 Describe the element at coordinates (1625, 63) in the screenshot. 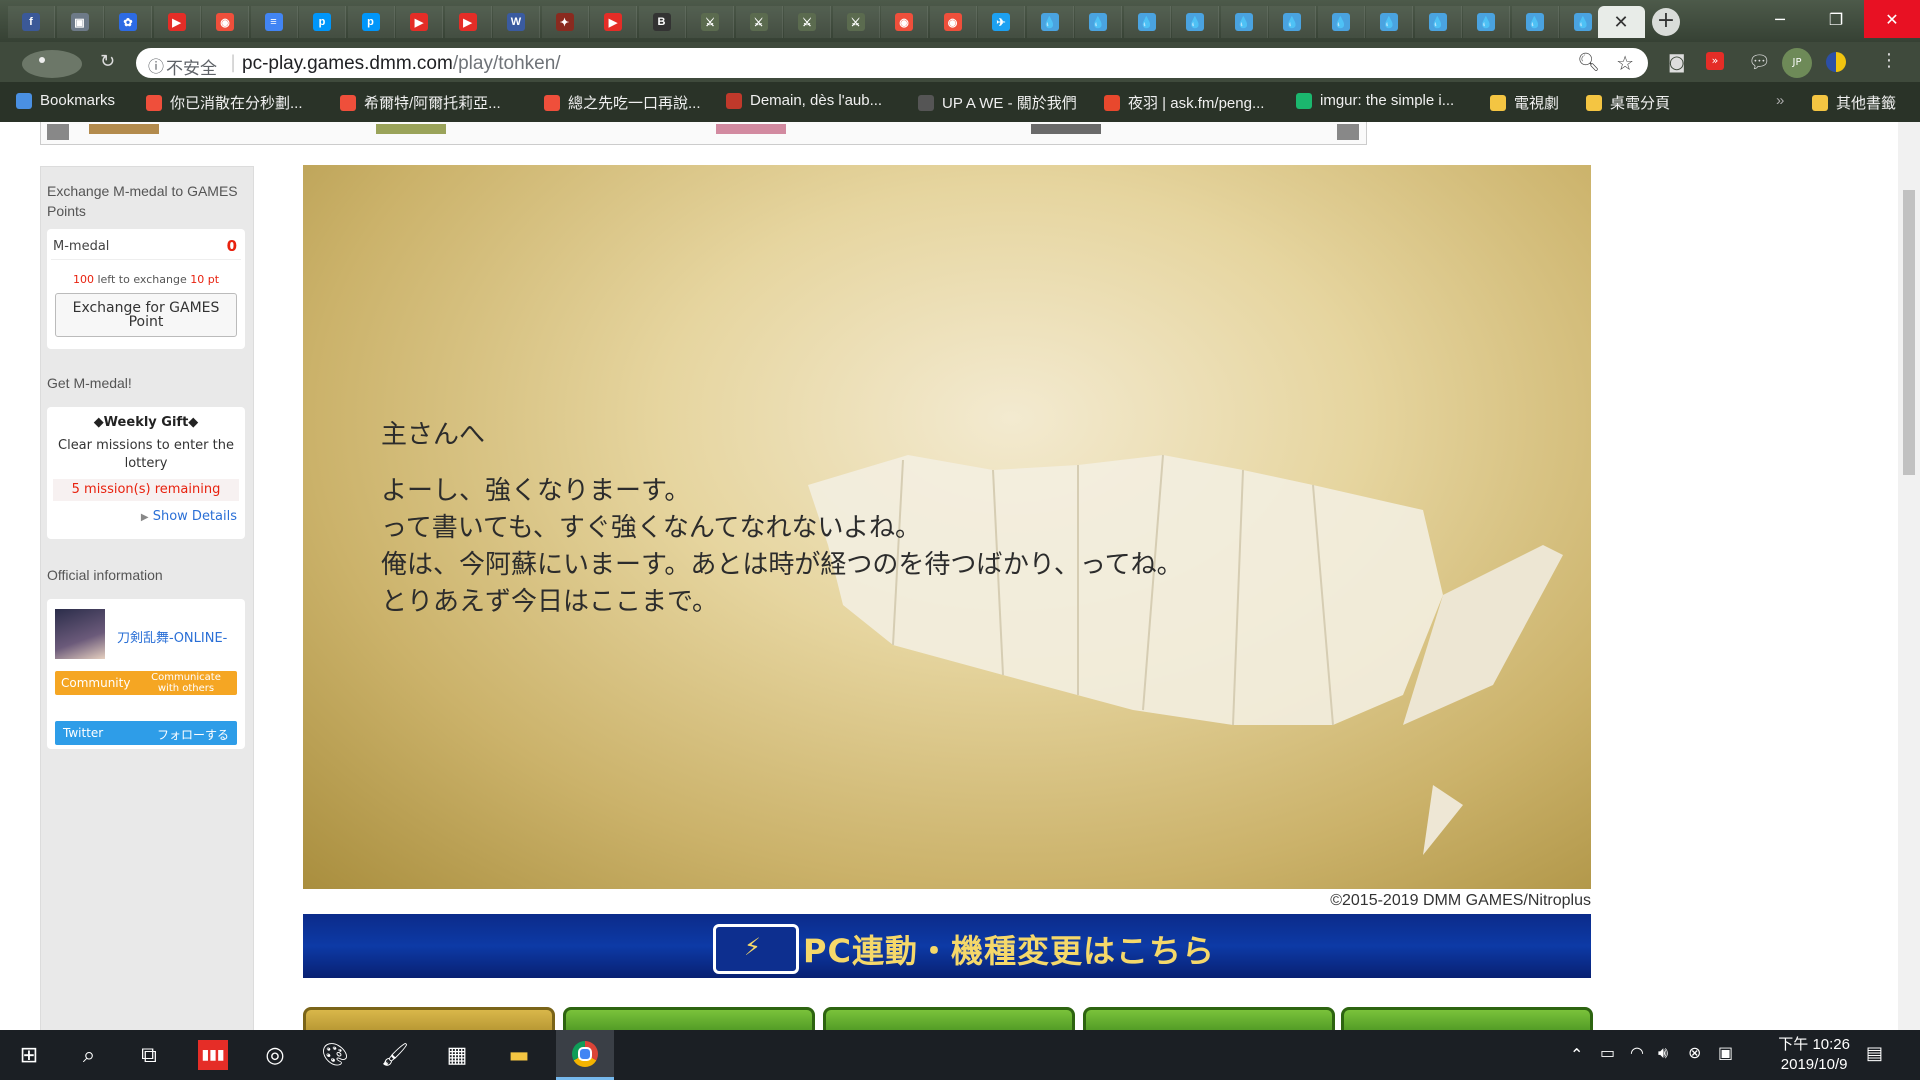

I see `bookmark-star-icon: ☆` at that location.